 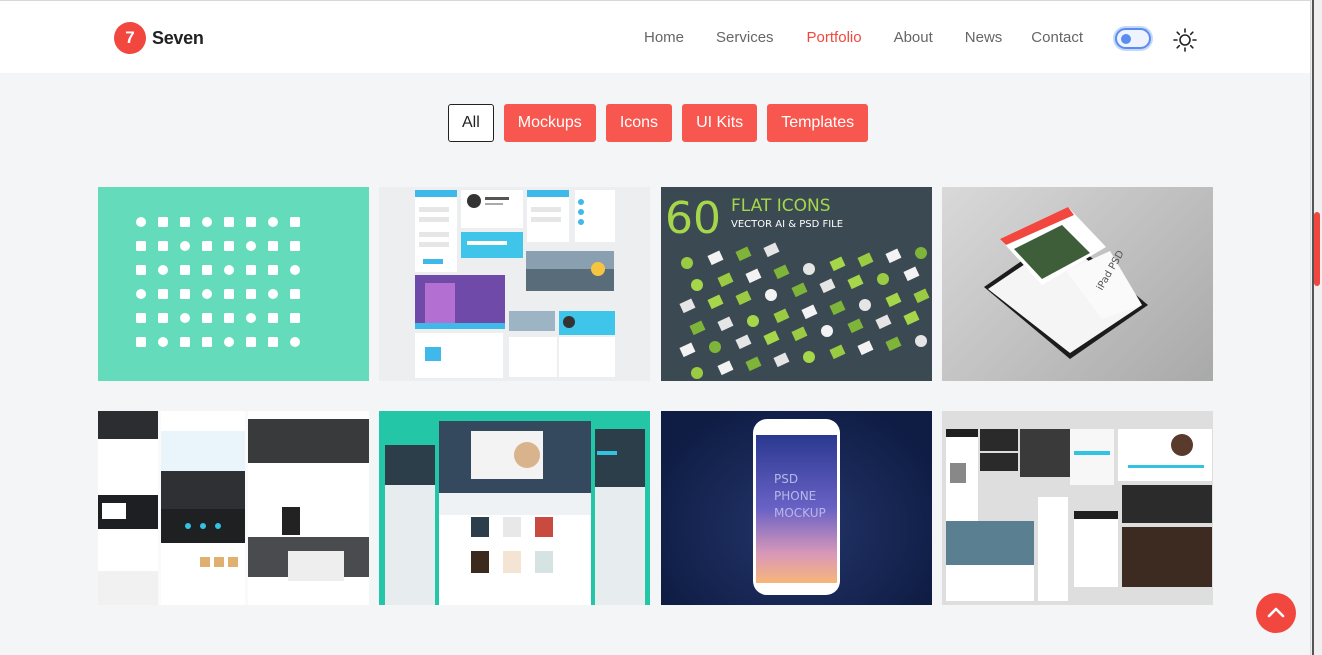 I want to click on portfolio-item-ui-kit-photo, so click(x=1077, y=508).